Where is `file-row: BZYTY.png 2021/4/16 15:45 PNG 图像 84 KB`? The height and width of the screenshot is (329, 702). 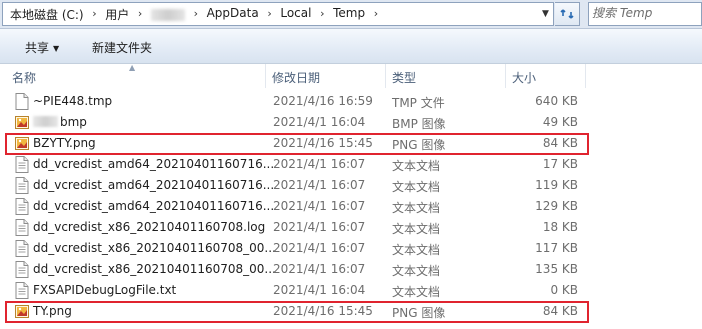
file-row: BZYTY.png 2021/4/16 15:45 PNG 图像 84 KB is located at coordinates (351, 144).